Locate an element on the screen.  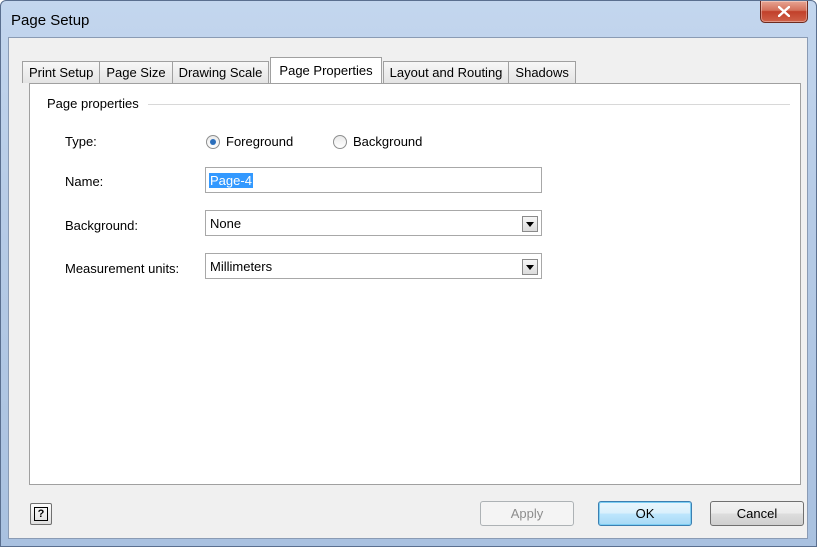
tab-label: Print Setup is located at coordinates (61, 72).